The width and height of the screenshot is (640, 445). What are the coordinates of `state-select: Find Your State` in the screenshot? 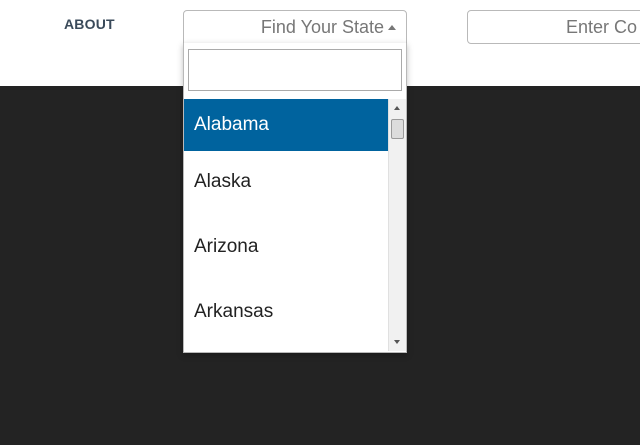 It's located at (295, 27).